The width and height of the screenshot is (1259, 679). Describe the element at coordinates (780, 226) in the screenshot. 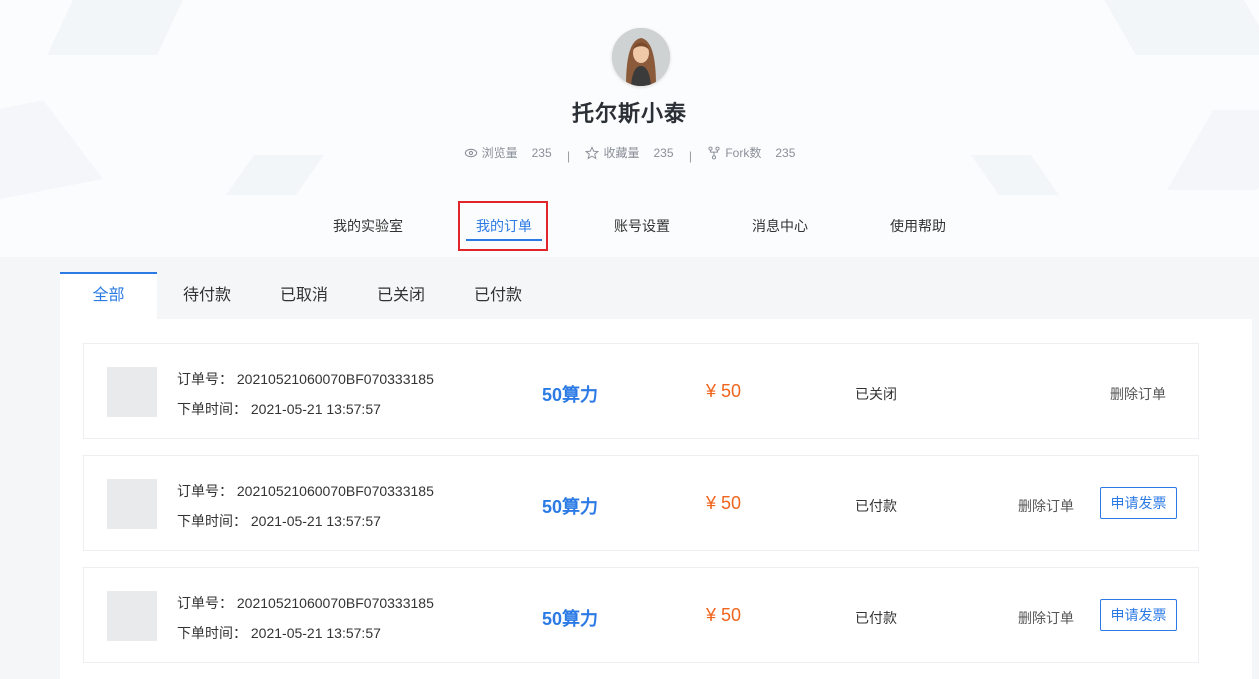

I see `nav-message-center: 消息中心` at that location.